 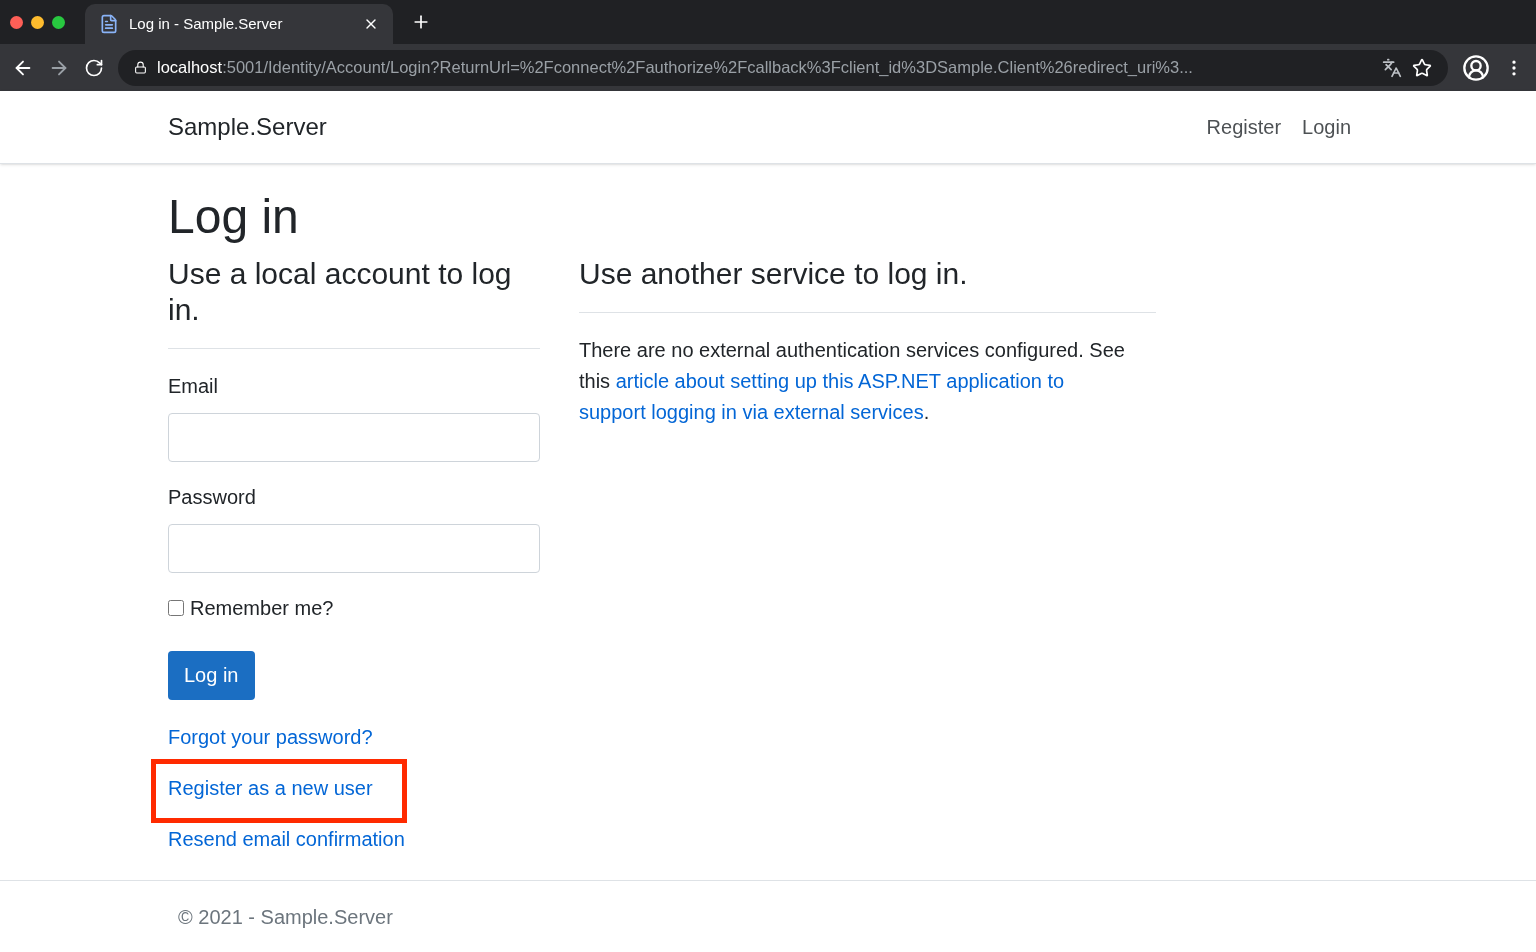 What do you see at coordinates (16, 22) in the screenshot?
I see `close-window-button` at bounding box center [16, 22].